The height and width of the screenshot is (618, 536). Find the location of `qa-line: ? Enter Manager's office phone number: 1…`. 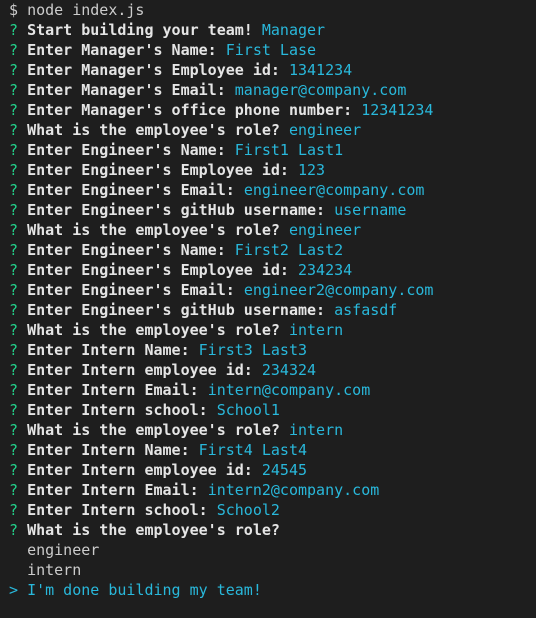

qa-line: ? Enter Manager's office phone number: 1… is located at coordinates (272, 110).